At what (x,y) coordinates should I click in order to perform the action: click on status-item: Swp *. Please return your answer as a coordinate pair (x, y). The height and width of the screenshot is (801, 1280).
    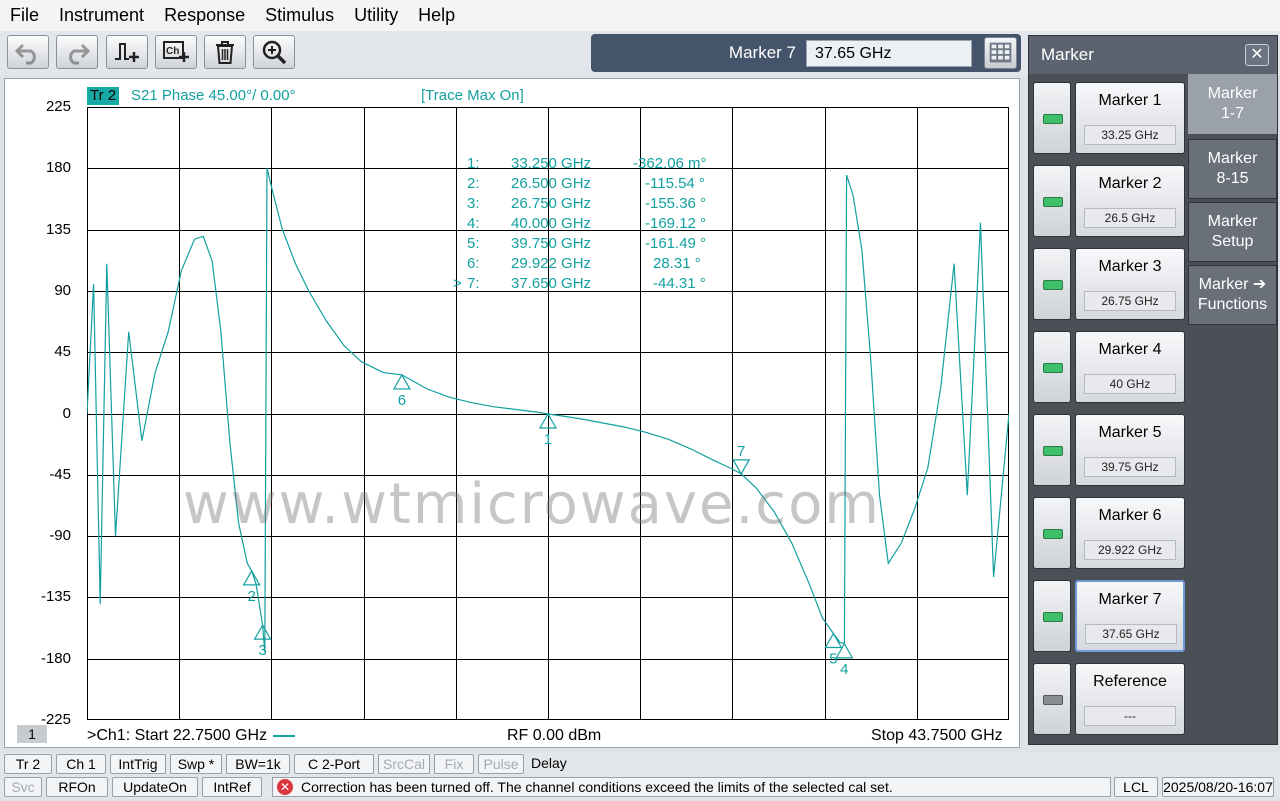
    Looking at the image, I should click on (196, 764).